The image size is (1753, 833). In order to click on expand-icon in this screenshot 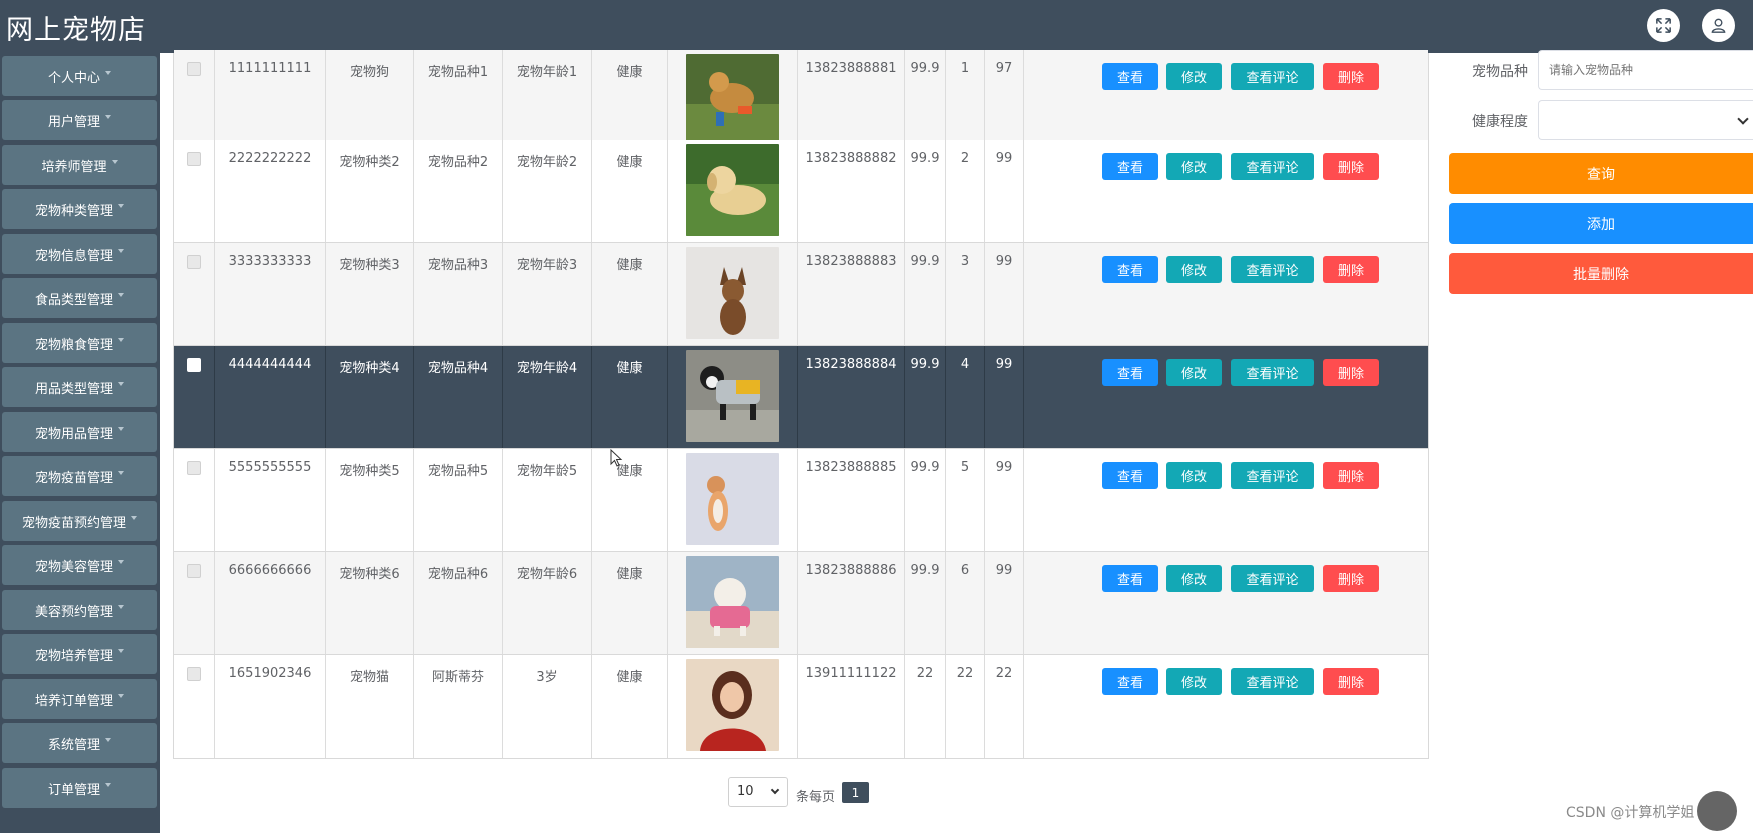, I will do `click(1663, 25)`.